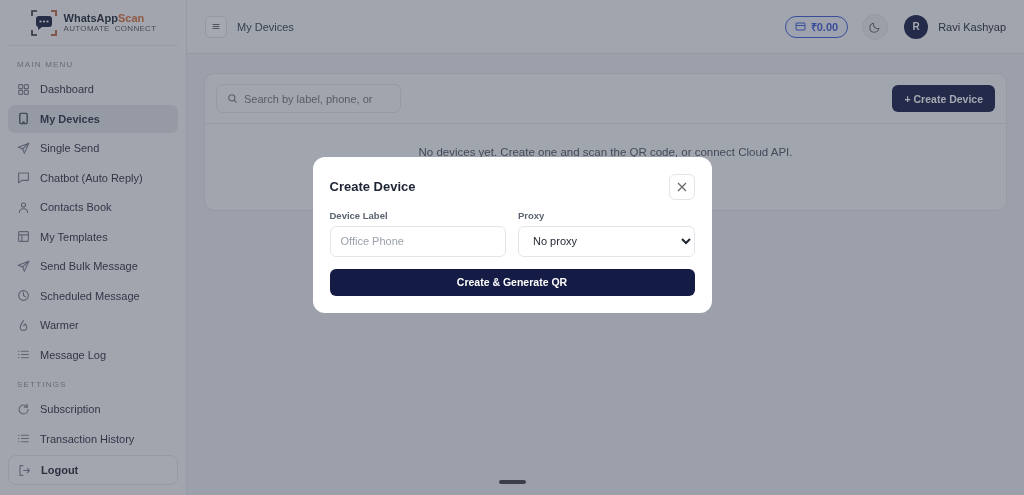 The height and width of the screenshot is (495, 1024). I want to click on logo-tagline: CONNECT, so click(135, 28).